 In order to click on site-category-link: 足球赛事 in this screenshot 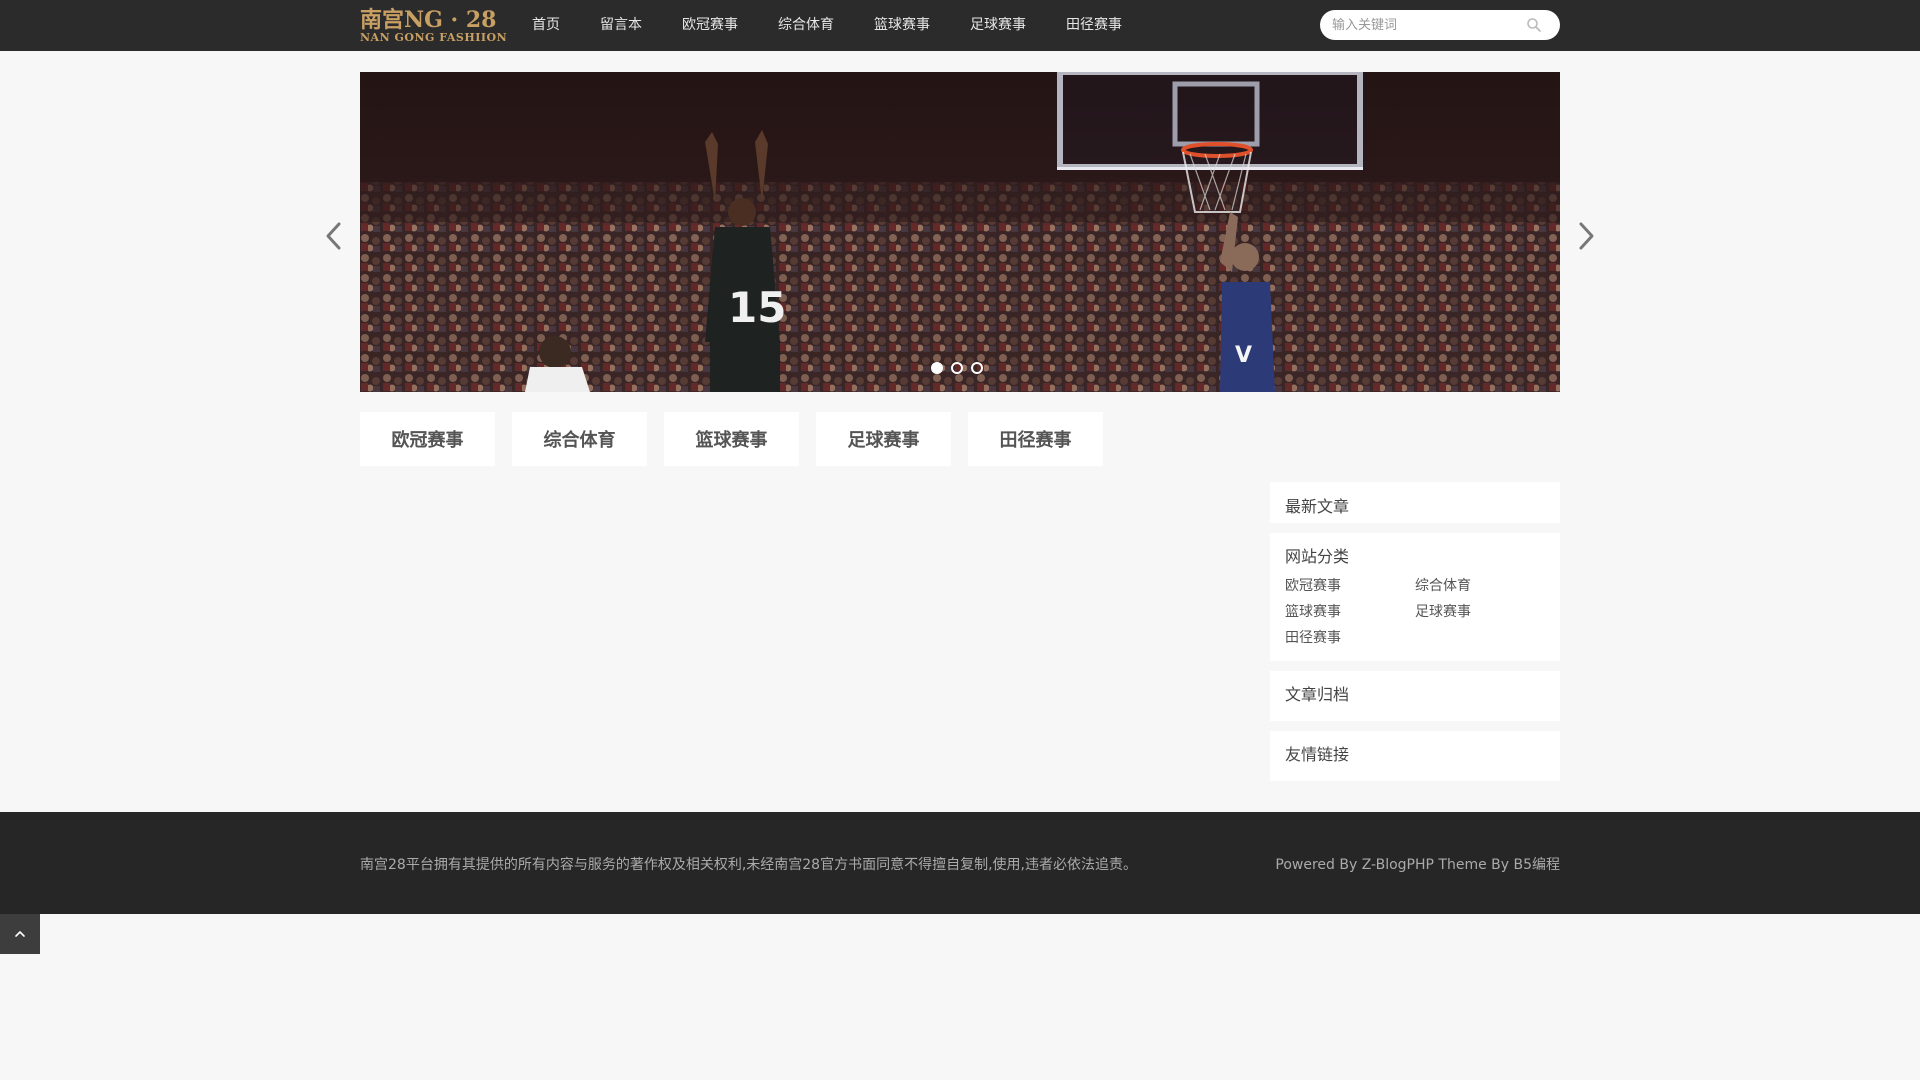, I will do `click(1480, 612)`.